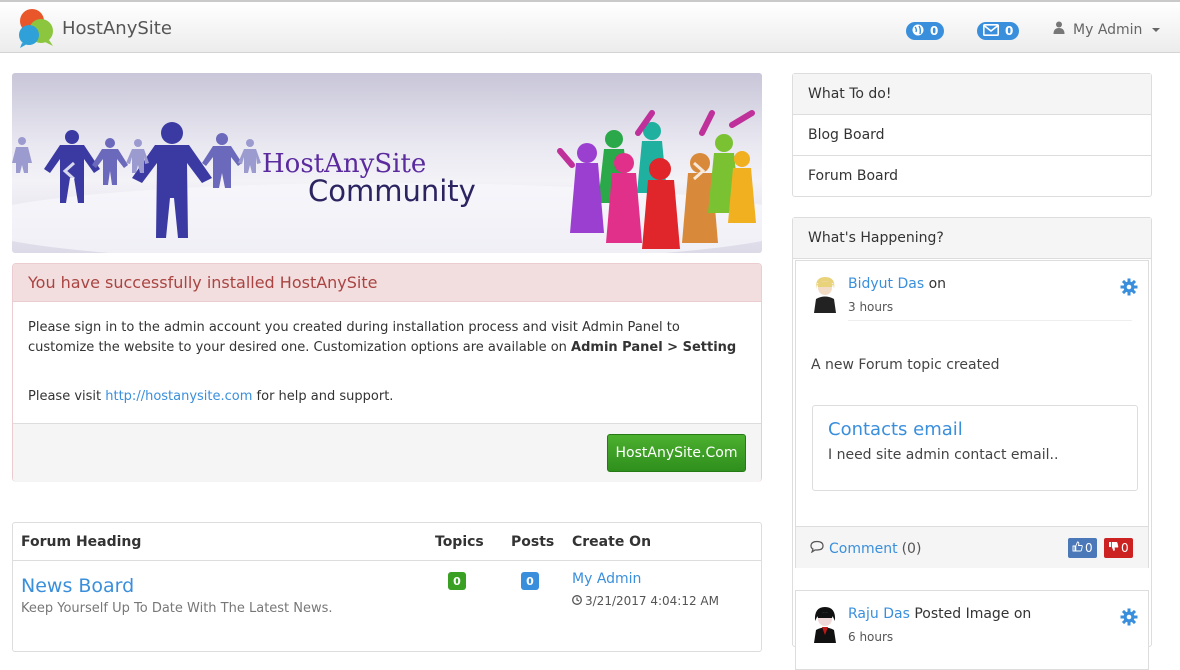 The width and height of the screenshot is (1180, 670). Describe the element at coordinates (871, 637) in the screenshot. I see `activity-time: 6 hours` at that location.